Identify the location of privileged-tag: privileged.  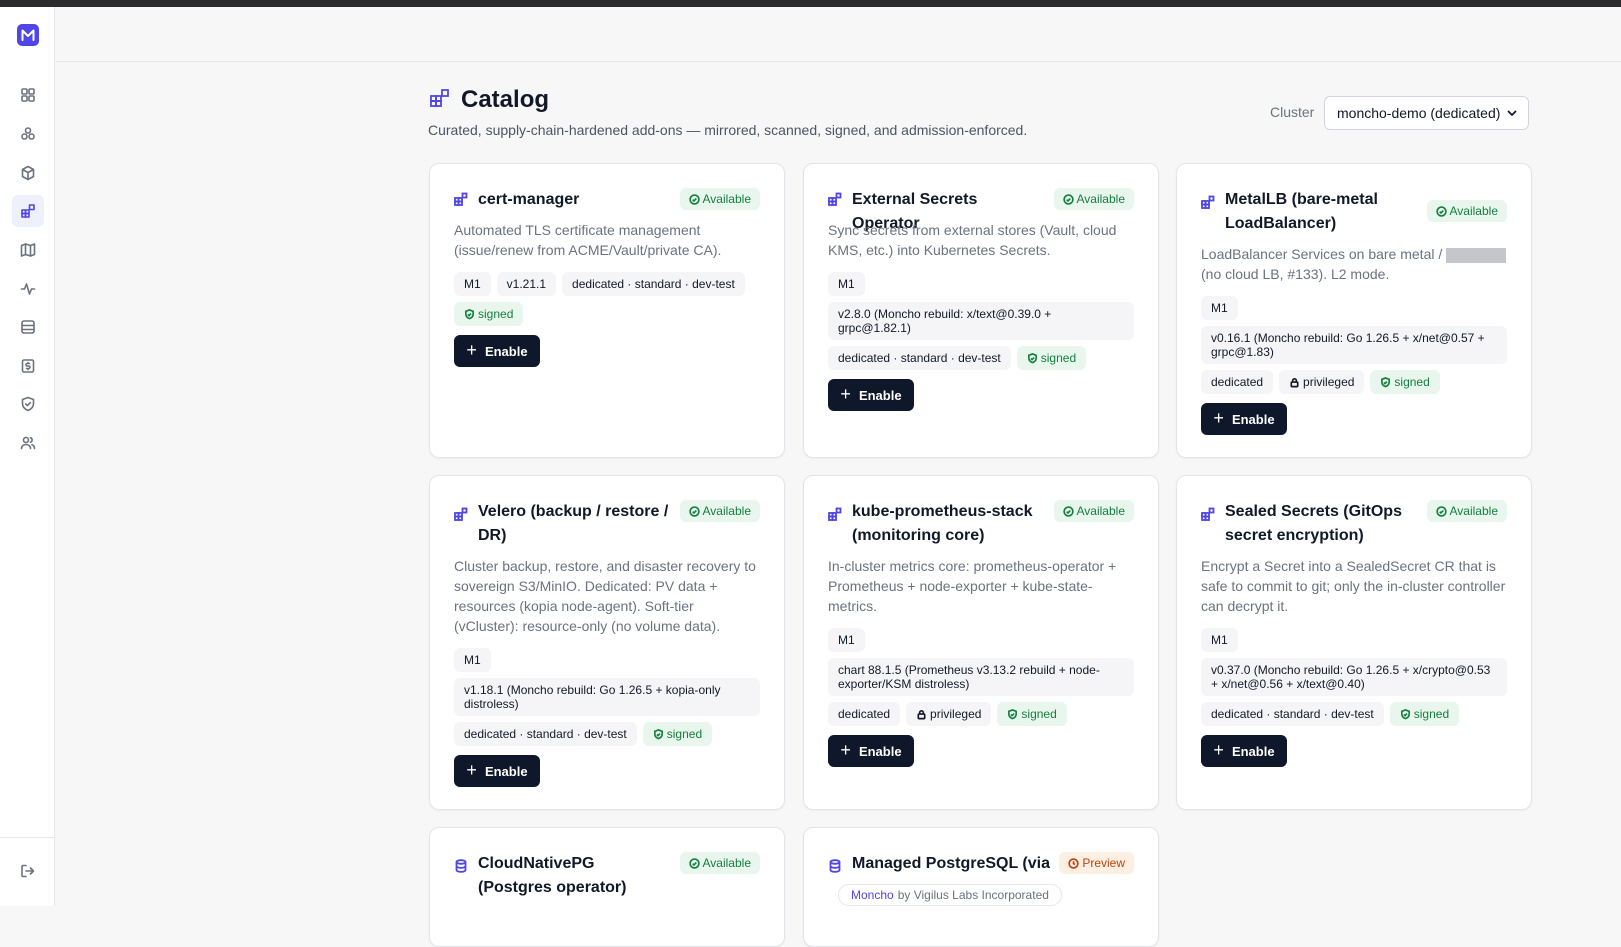
(1322, 382).